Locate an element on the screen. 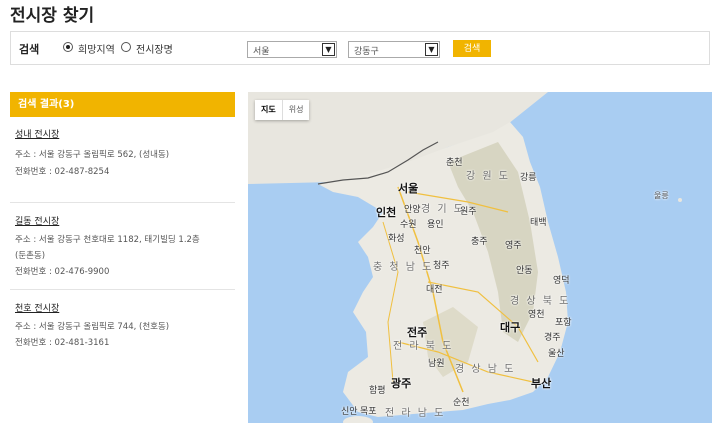 This screenshot has width=720, height=423. map-label-gyeongnam: 경 상 남 도 is located at coordinates (485, 369).